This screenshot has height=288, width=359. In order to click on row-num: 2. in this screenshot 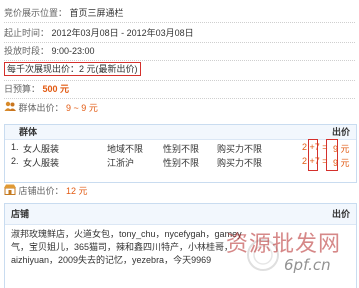, I will do `click(15, 161)`.